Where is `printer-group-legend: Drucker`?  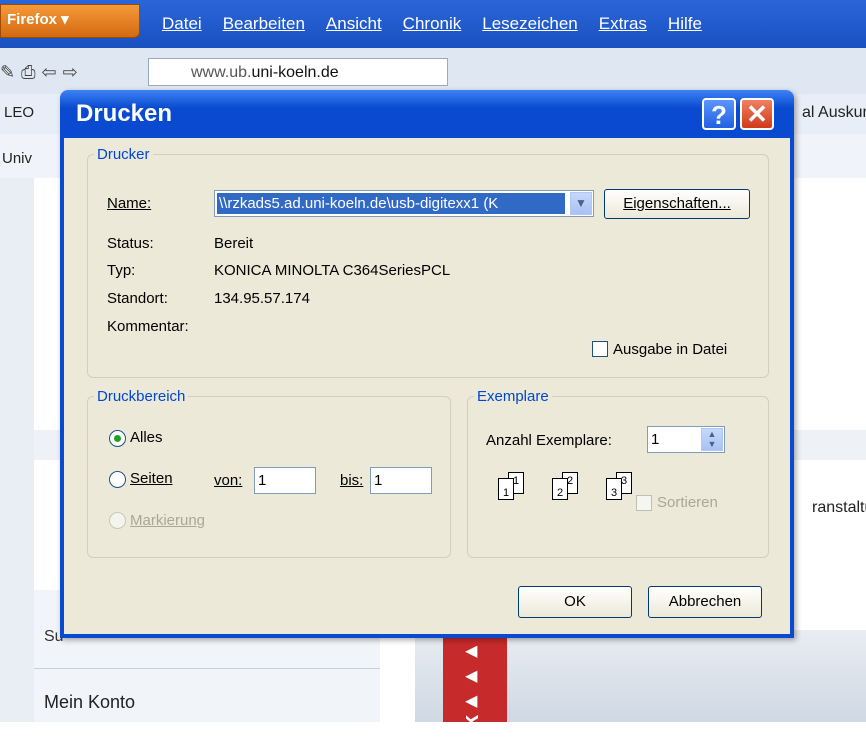 printer-group-legend: Drucker is located at coordinates (123, 154).